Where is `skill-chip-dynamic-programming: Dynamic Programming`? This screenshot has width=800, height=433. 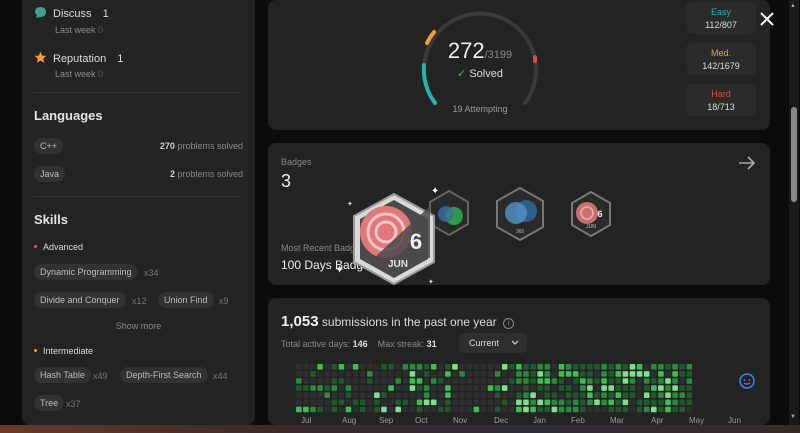 skill-chip-dynamic-programming: Dynamic Programming is located at coordinates (86, 272).